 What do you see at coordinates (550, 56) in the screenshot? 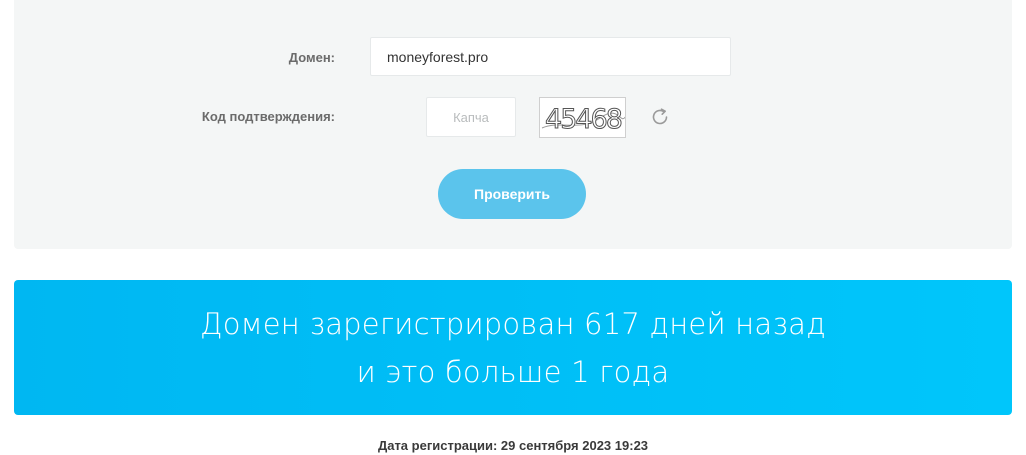
I see `domain-input` at bounding box center [550, 56].